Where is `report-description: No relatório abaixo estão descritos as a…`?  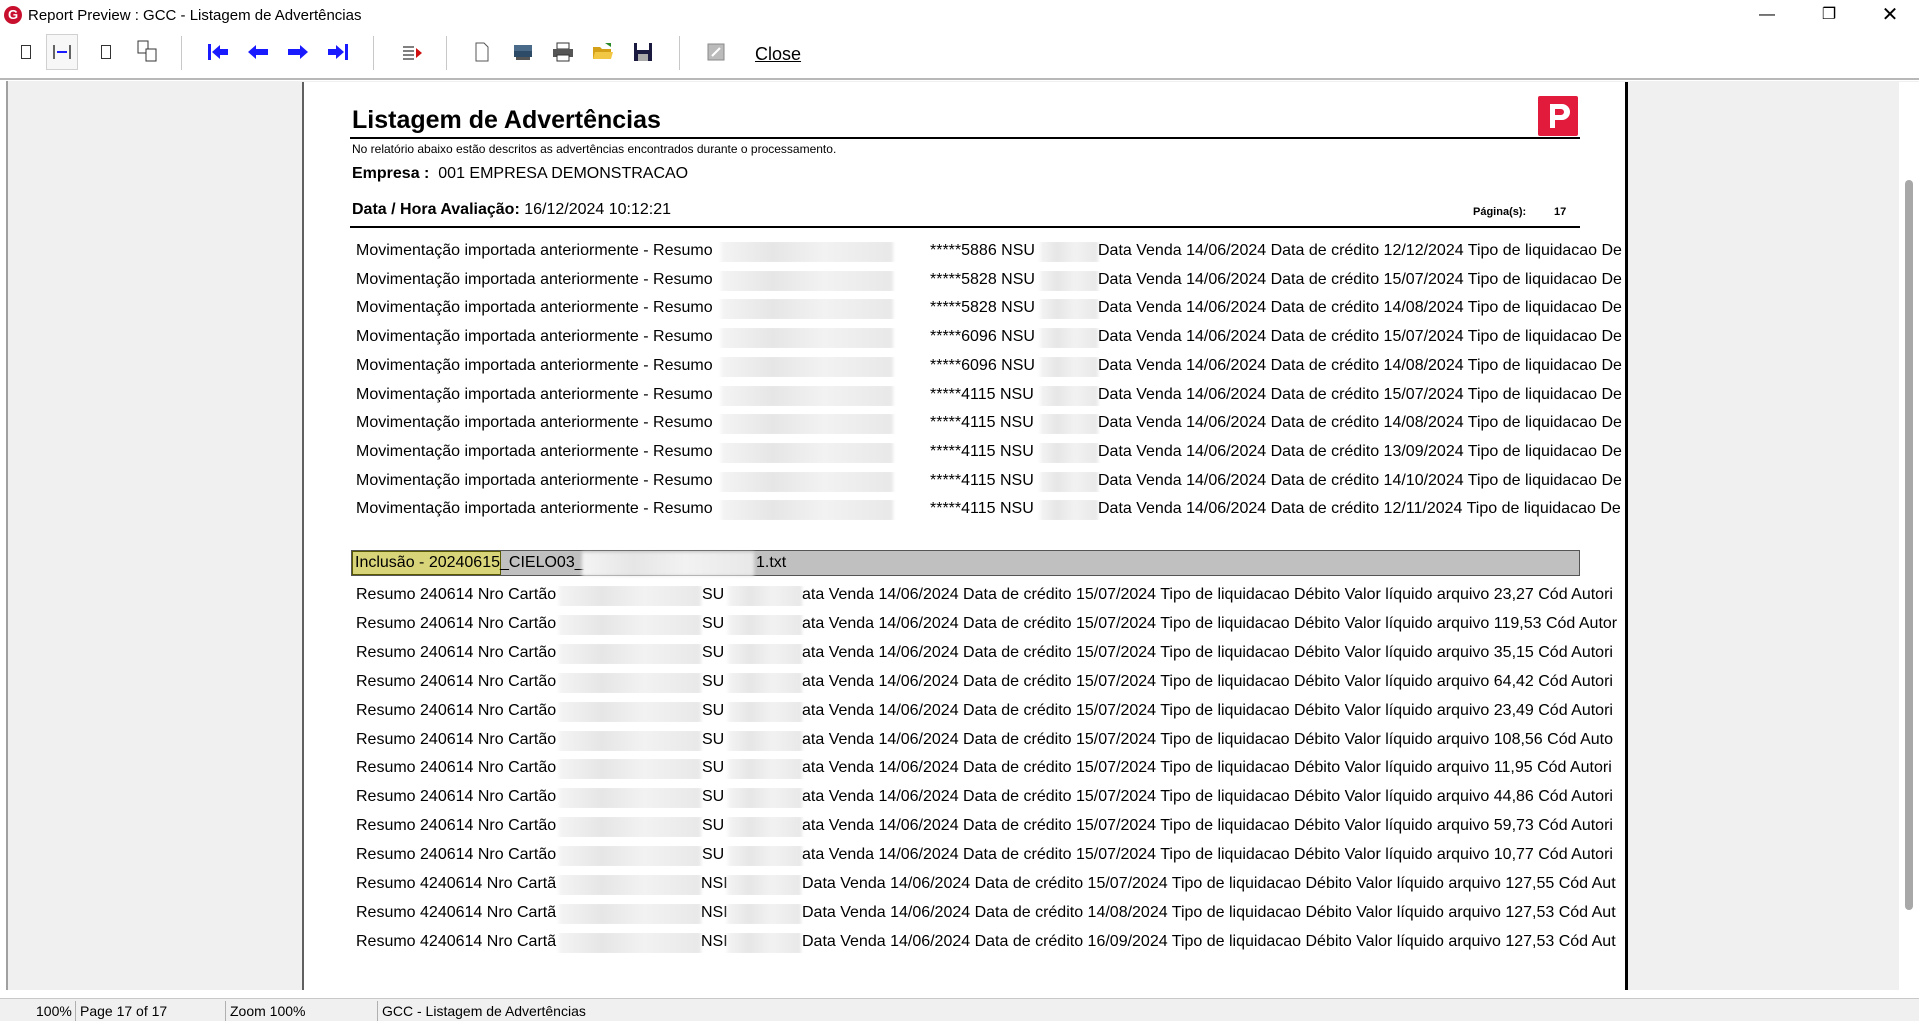 report-description: No relatório abaixo estão descritos as a… is located at coordinates (594, 149).